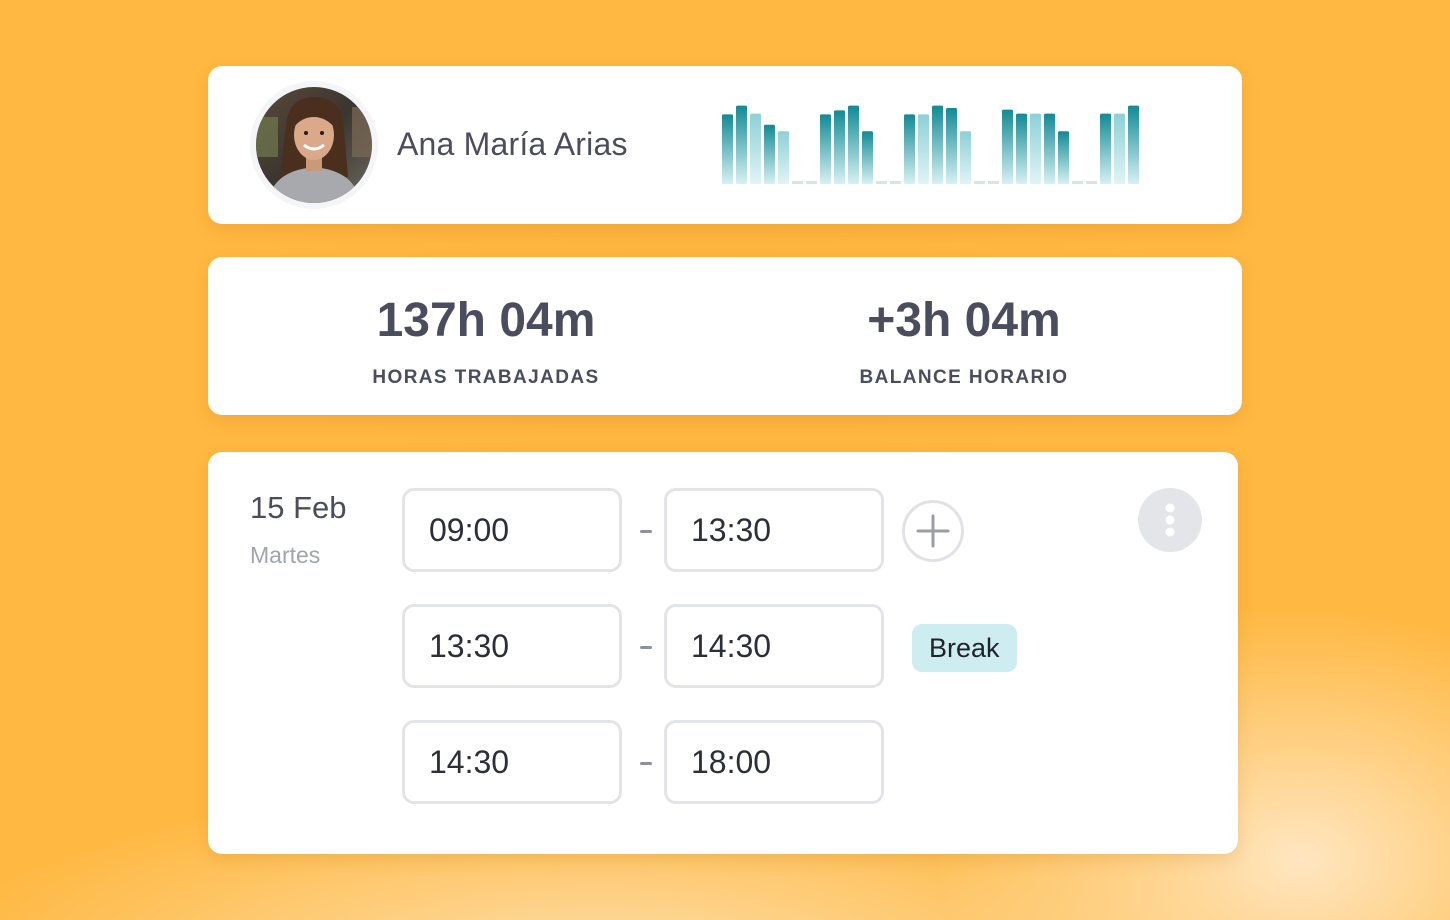 The height and width of the screenshot is (920, 1450). What do you see at coordinates (774, 762) in the screenshot?
I see `end-time-input: 18:00` at bounding box center [774, 762].